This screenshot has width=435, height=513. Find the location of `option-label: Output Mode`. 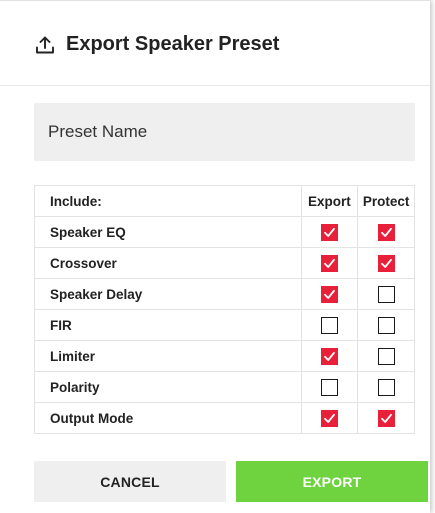

option-label: Output Mode is located at coordinates (168, 418).